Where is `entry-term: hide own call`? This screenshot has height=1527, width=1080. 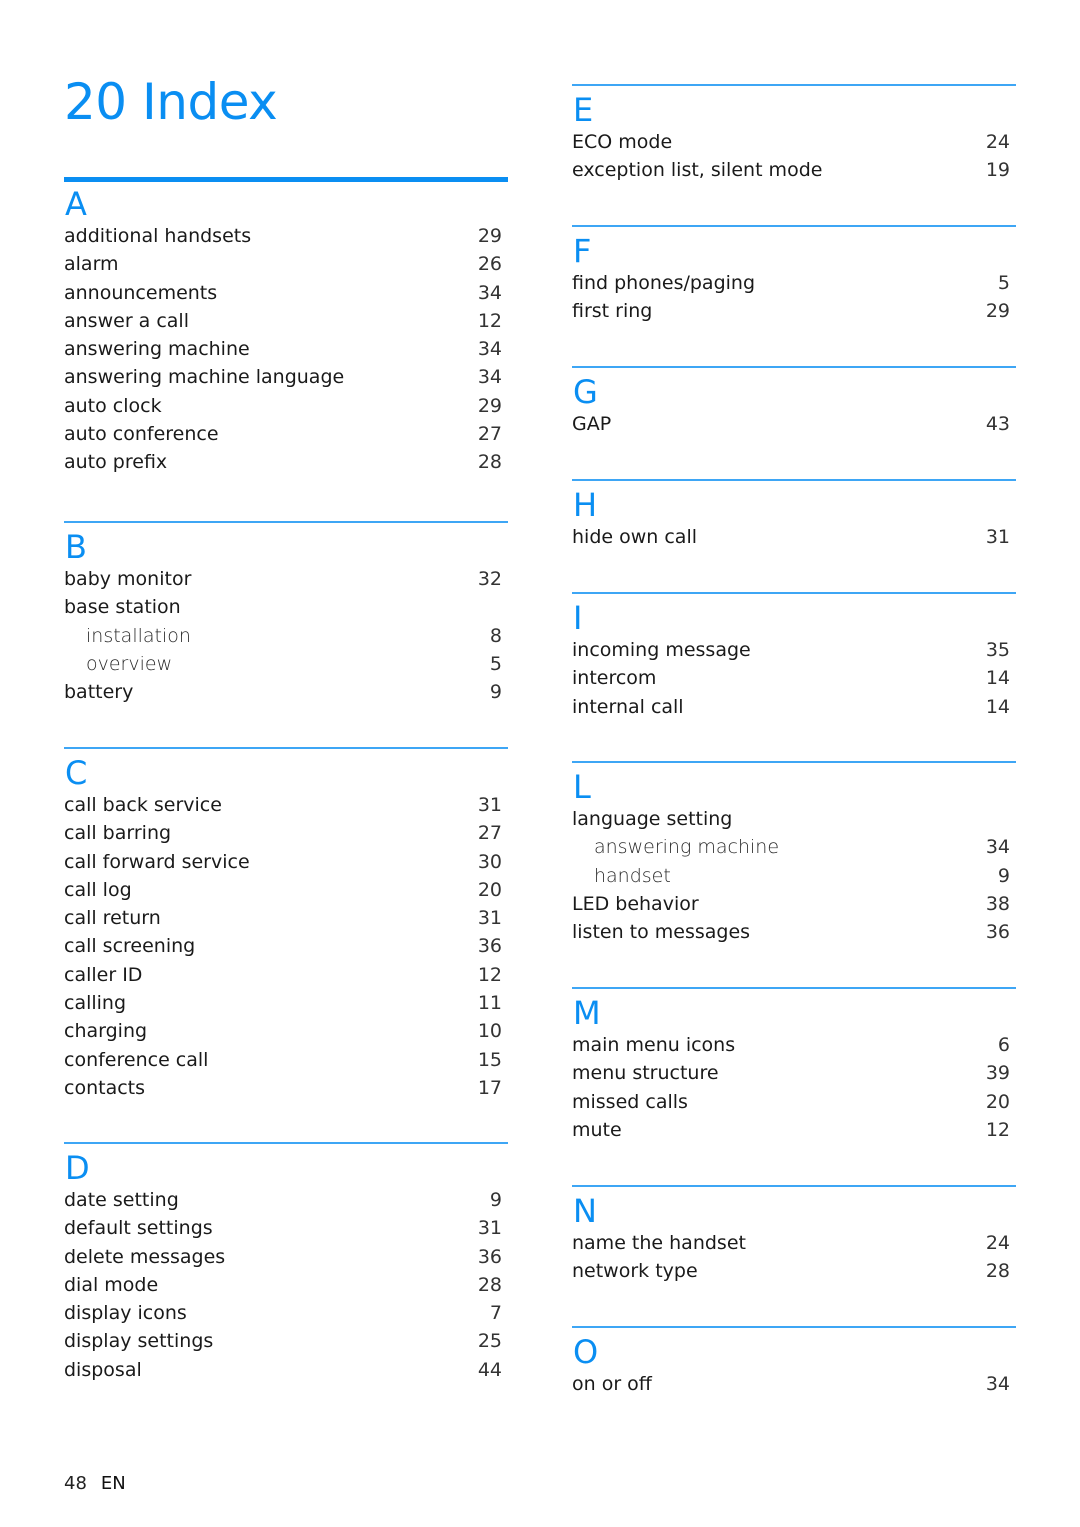
entry-term: hide own call is located at coordinates (635, 537).